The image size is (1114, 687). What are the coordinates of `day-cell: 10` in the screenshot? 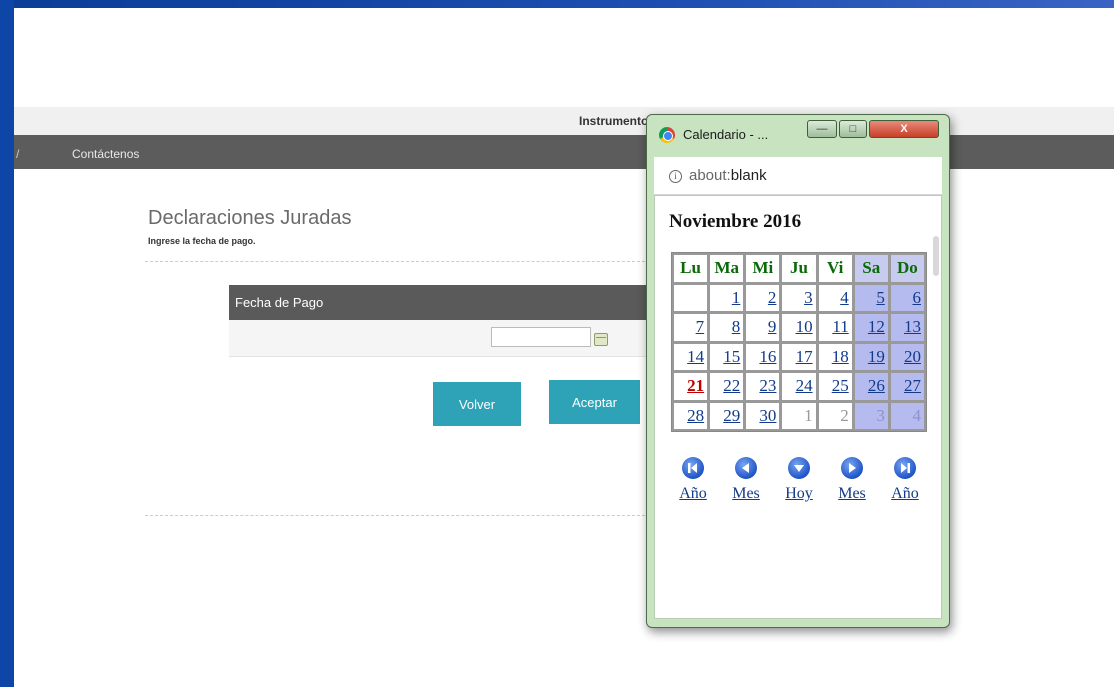 It's located at (799, 327).